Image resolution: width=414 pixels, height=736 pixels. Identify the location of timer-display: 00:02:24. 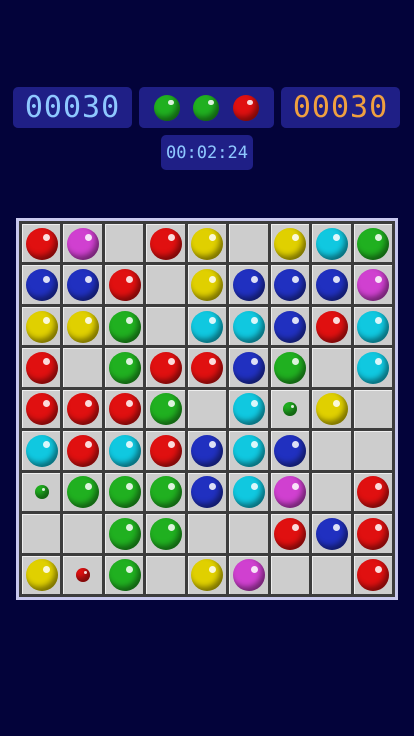
(207, 152).